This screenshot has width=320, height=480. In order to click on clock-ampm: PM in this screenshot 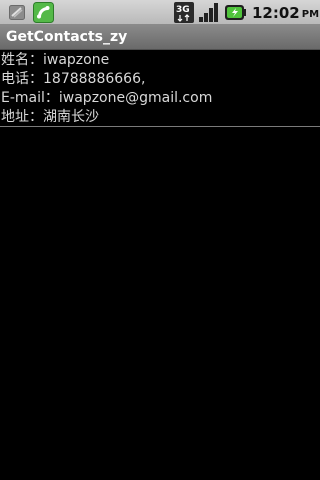, I will do `click(310, 14)`.